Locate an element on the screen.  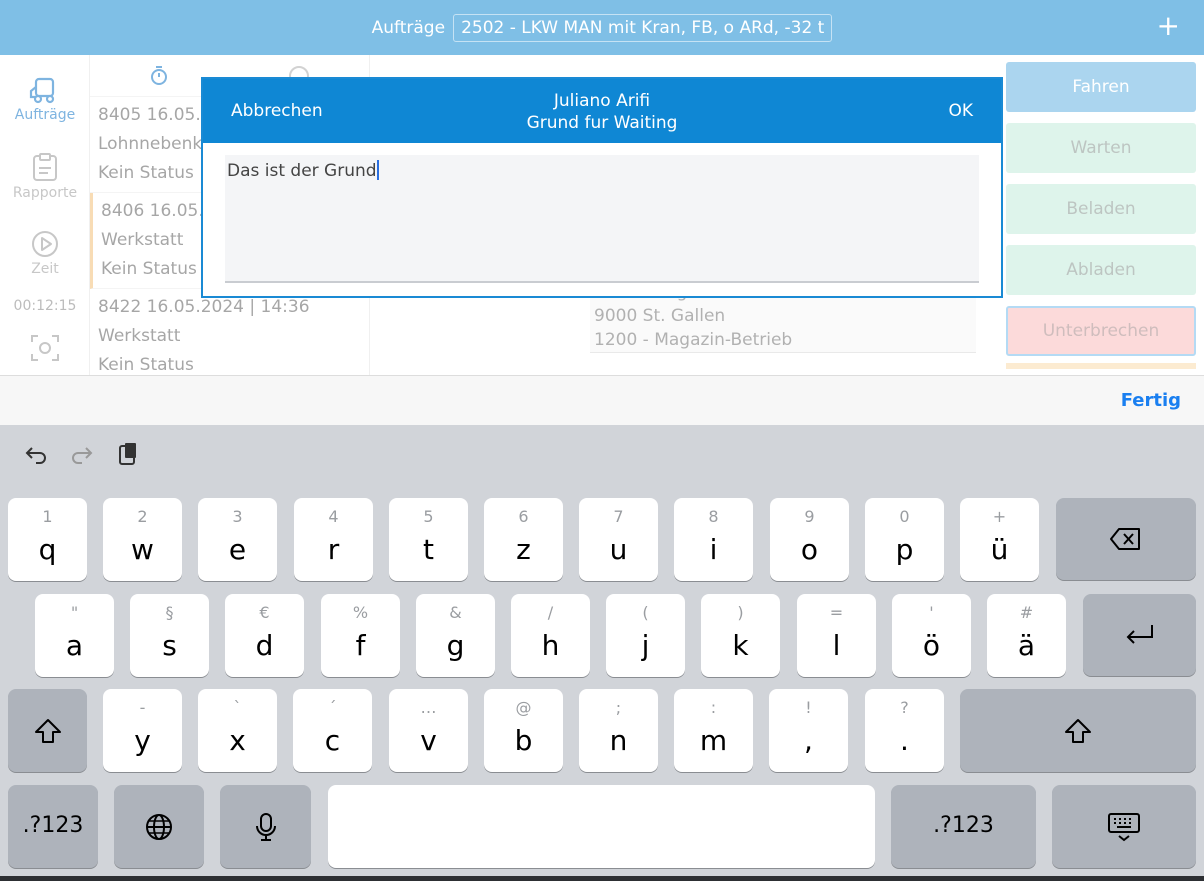
key-g: & g is located at coordinates (455, 635).